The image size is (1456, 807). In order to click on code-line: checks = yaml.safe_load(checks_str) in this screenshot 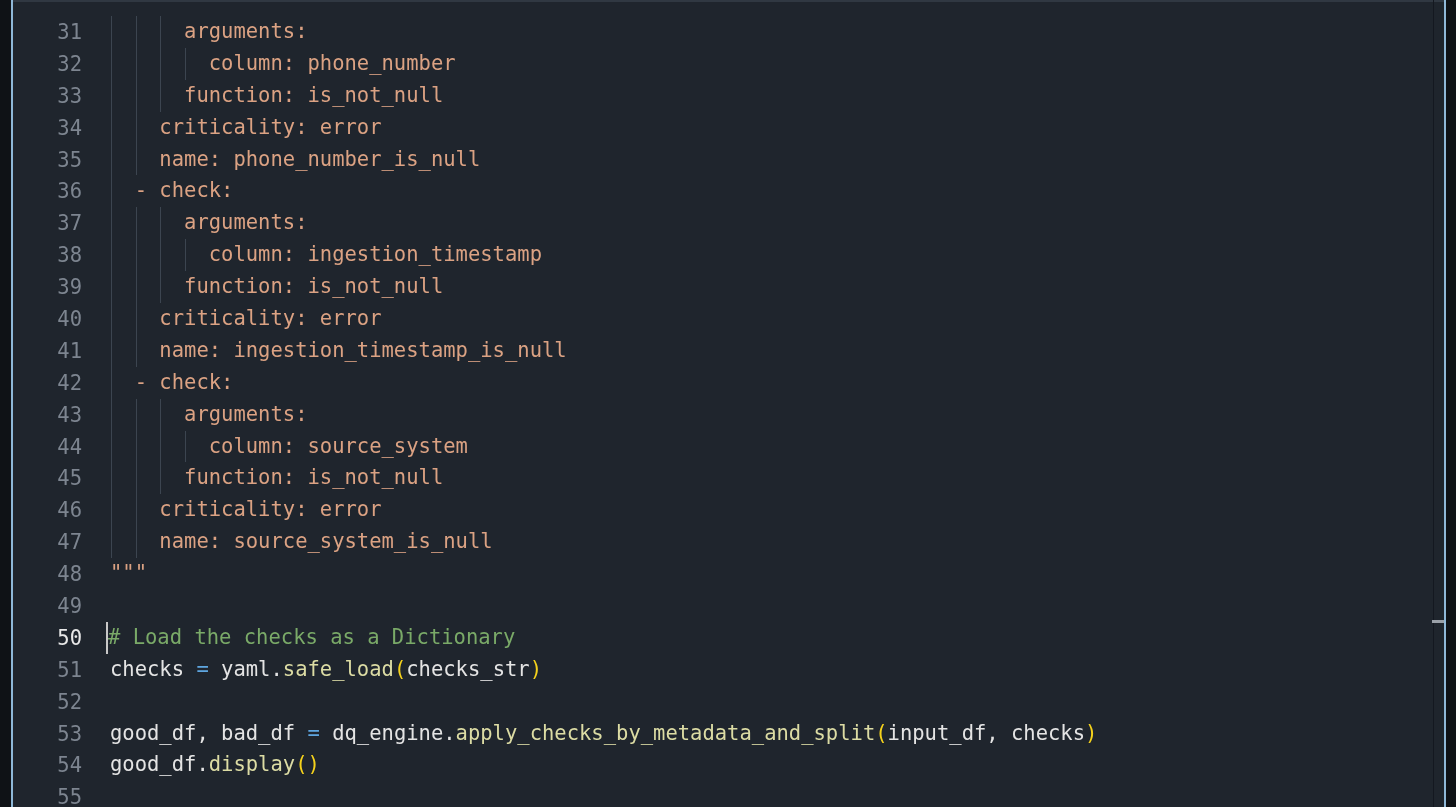, I will do `click(325, 669)`.